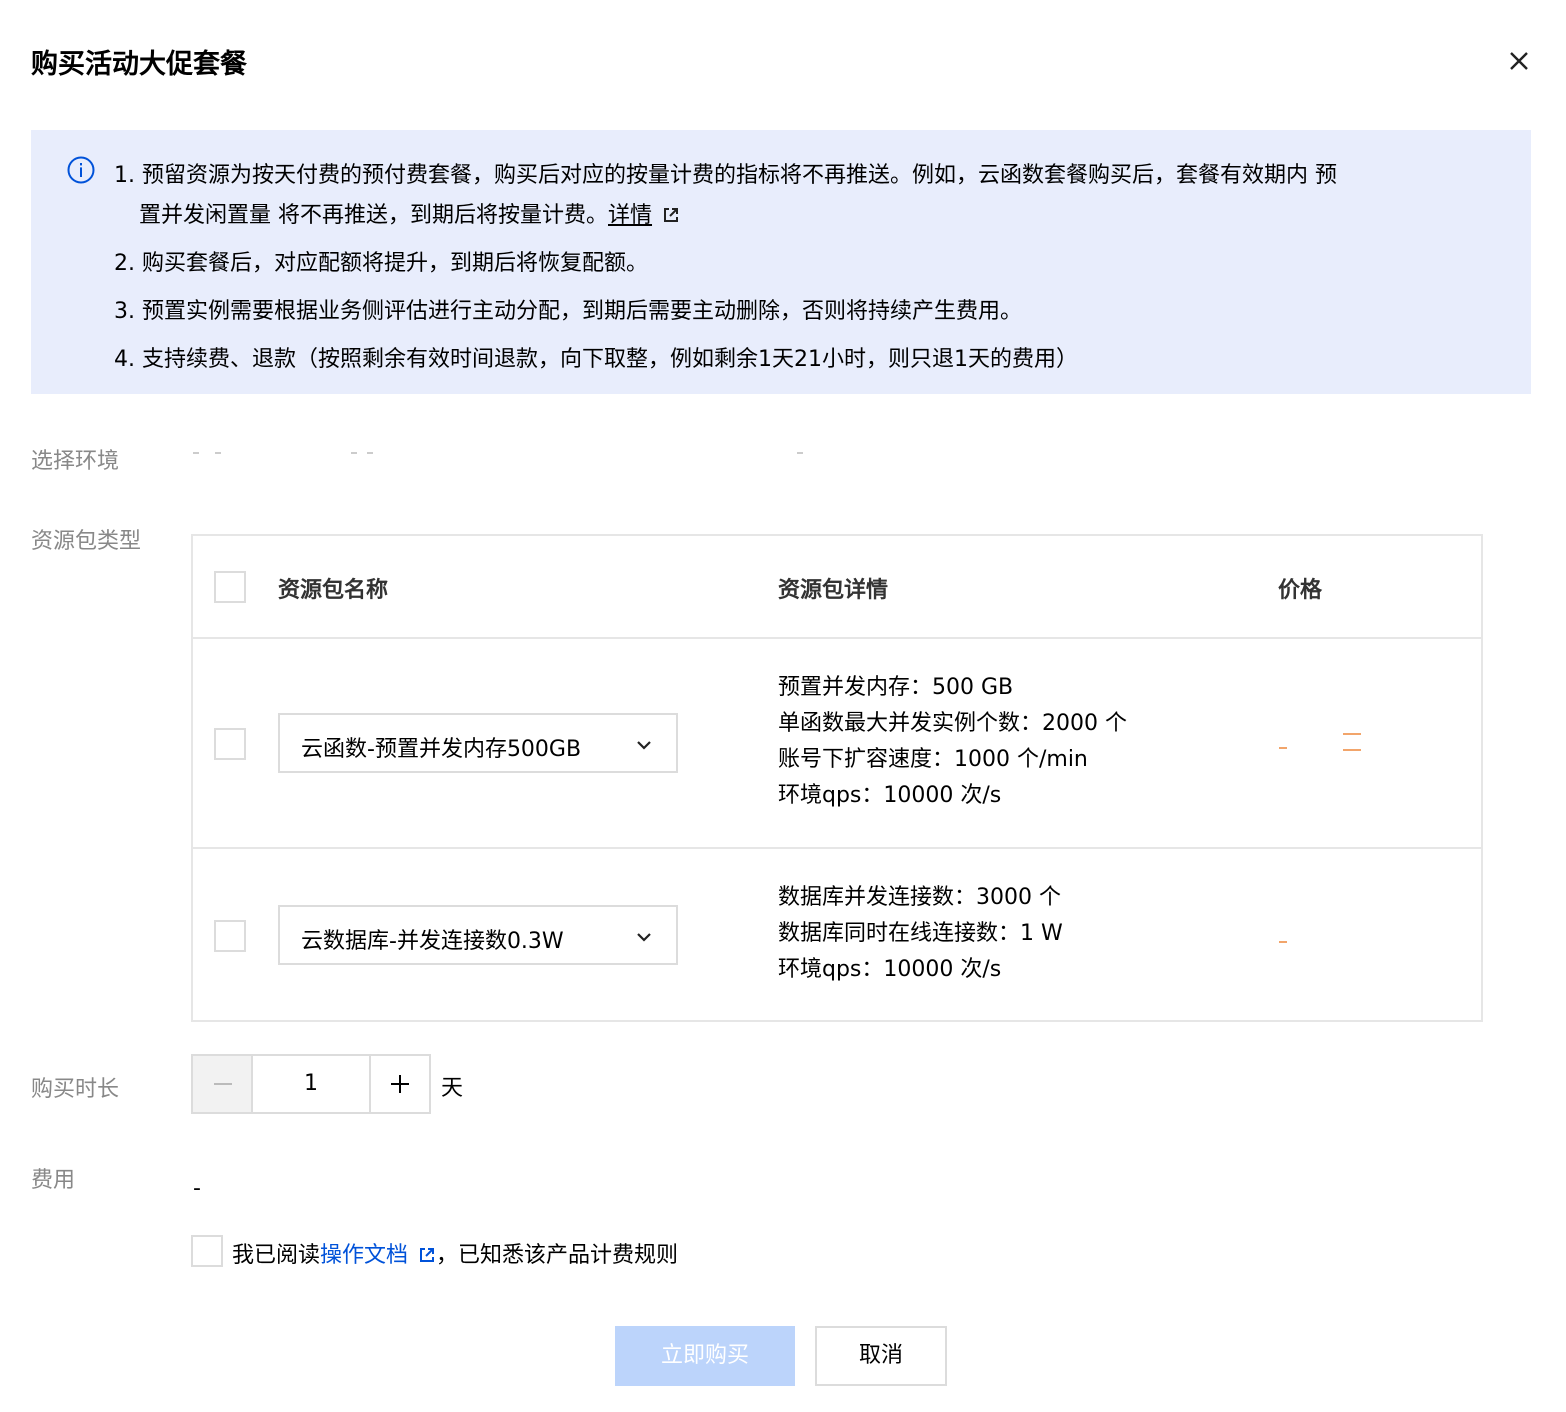 The width and height of the screenshot is (1566, 1412). I want to click on increment-button, so click(400, 1084).